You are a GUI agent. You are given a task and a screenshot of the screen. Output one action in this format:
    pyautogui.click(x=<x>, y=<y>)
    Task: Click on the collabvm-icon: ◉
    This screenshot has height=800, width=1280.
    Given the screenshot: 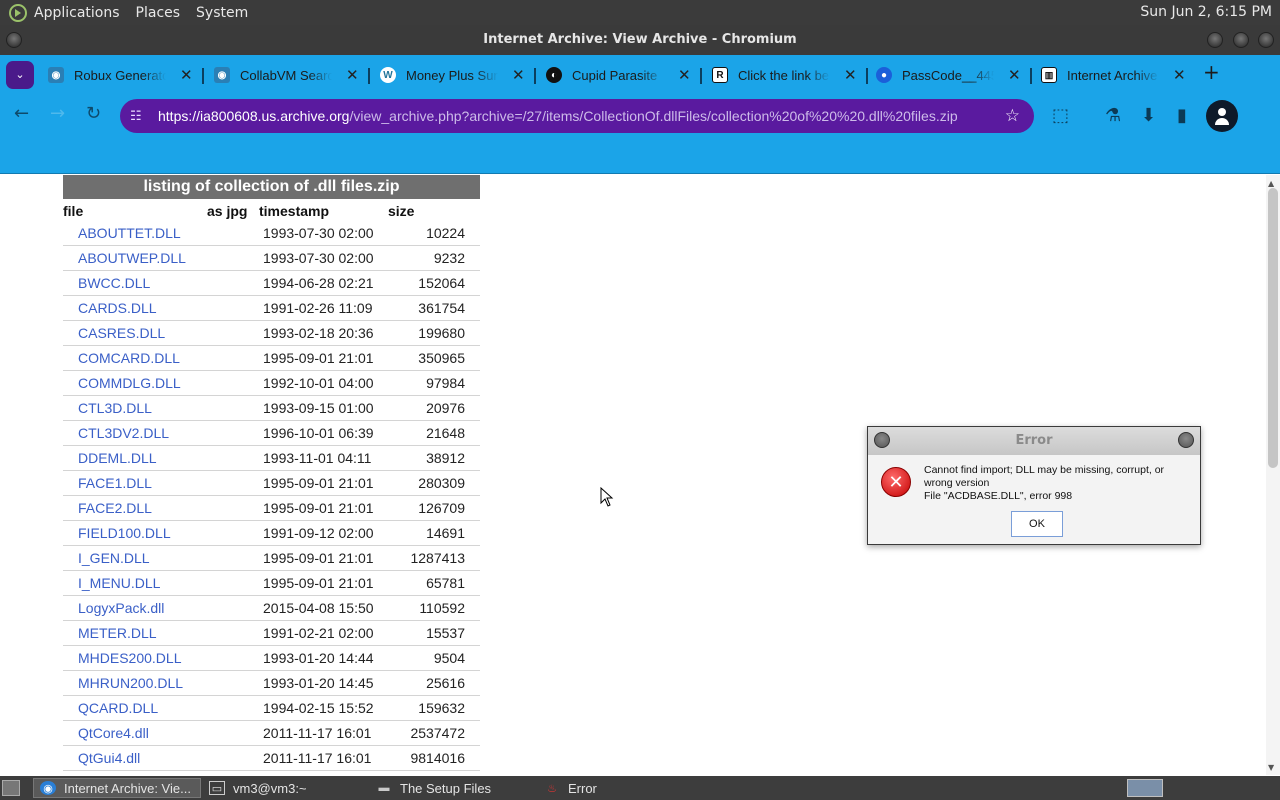 What is the action you would take?
    pyautogui.click(x=222, y=75)
    